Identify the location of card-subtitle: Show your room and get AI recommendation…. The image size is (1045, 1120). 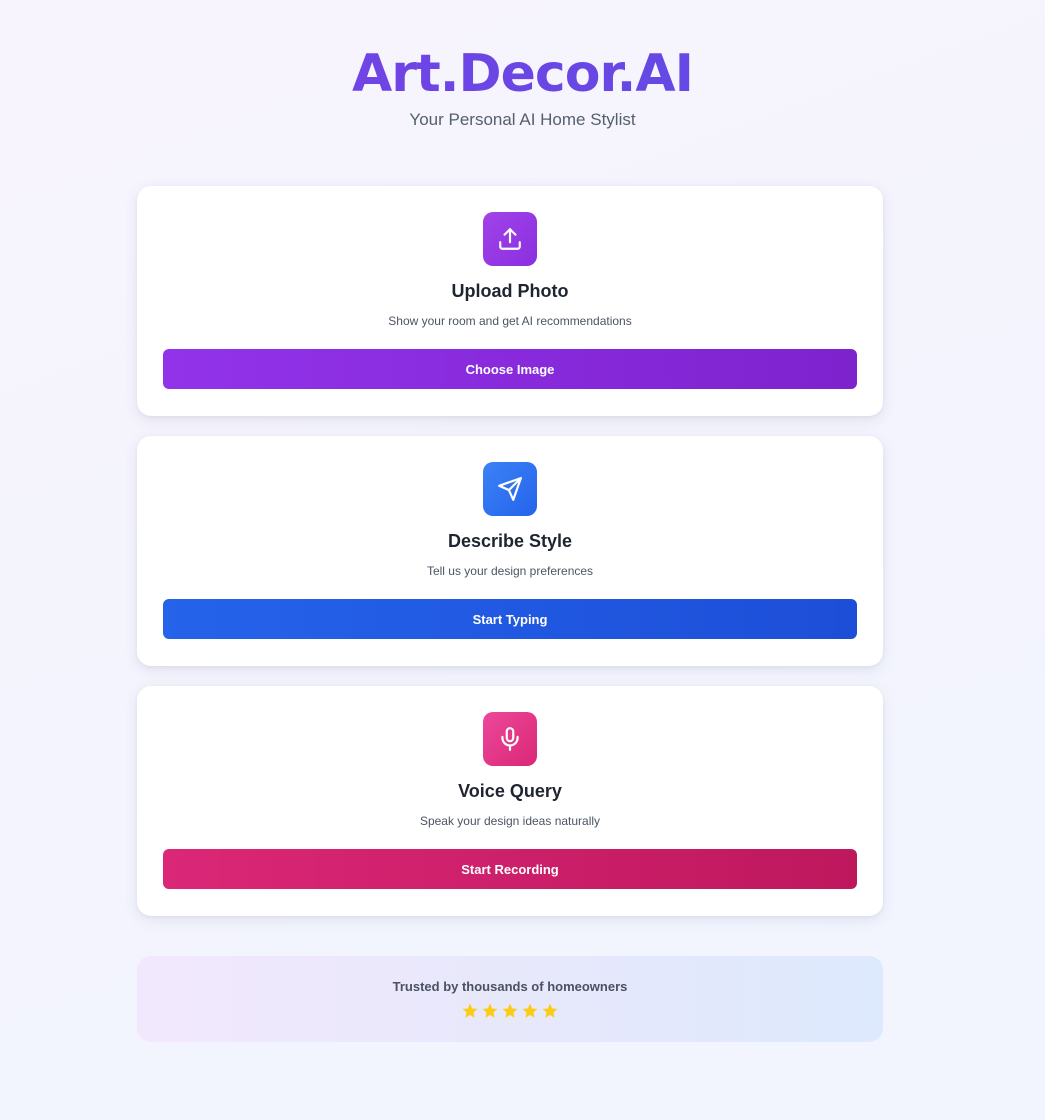
(510, 321).